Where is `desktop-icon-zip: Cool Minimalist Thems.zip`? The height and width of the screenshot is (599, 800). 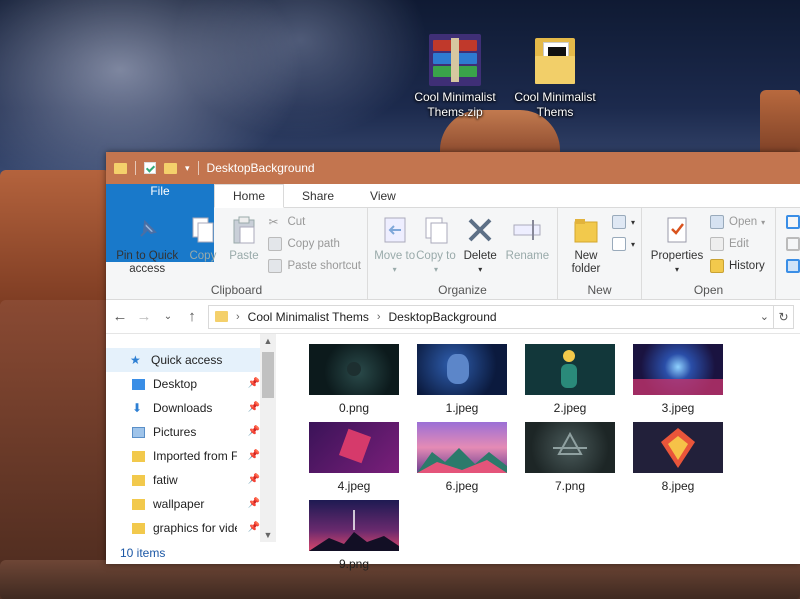
desktop-icon-zip: Cool Minimalist Thems.zip is located at coordinates (455, 77).